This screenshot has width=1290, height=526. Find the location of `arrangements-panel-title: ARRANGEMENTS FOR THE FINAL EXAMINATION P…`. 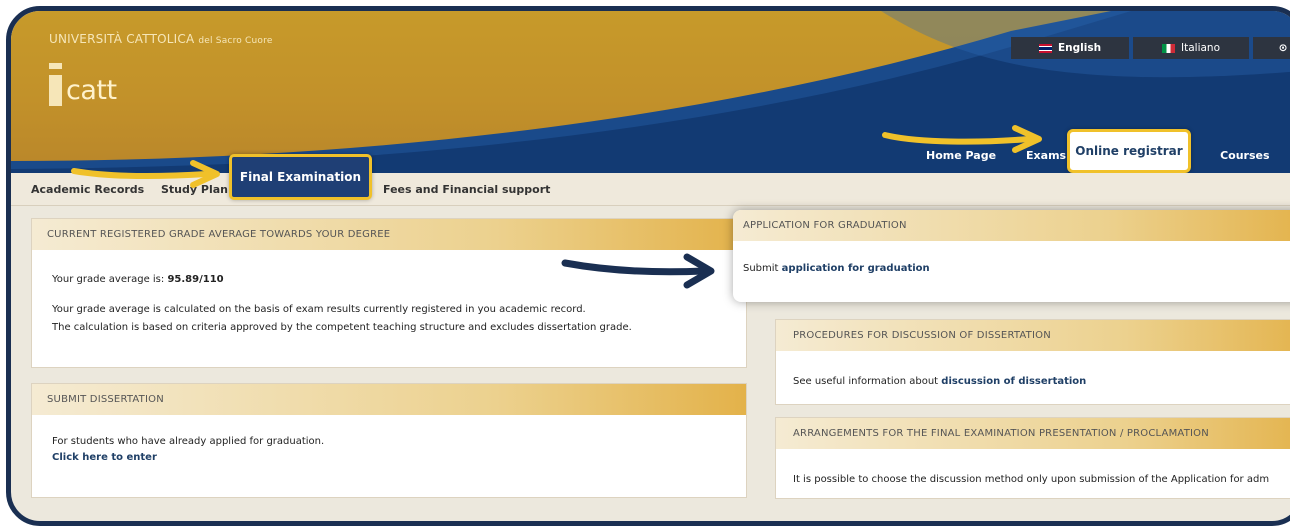

arrangements-panel-title: ARRANGEMENTS FOR THE FINAL EXAMINATION P… is located at coordinates (1033, 433).